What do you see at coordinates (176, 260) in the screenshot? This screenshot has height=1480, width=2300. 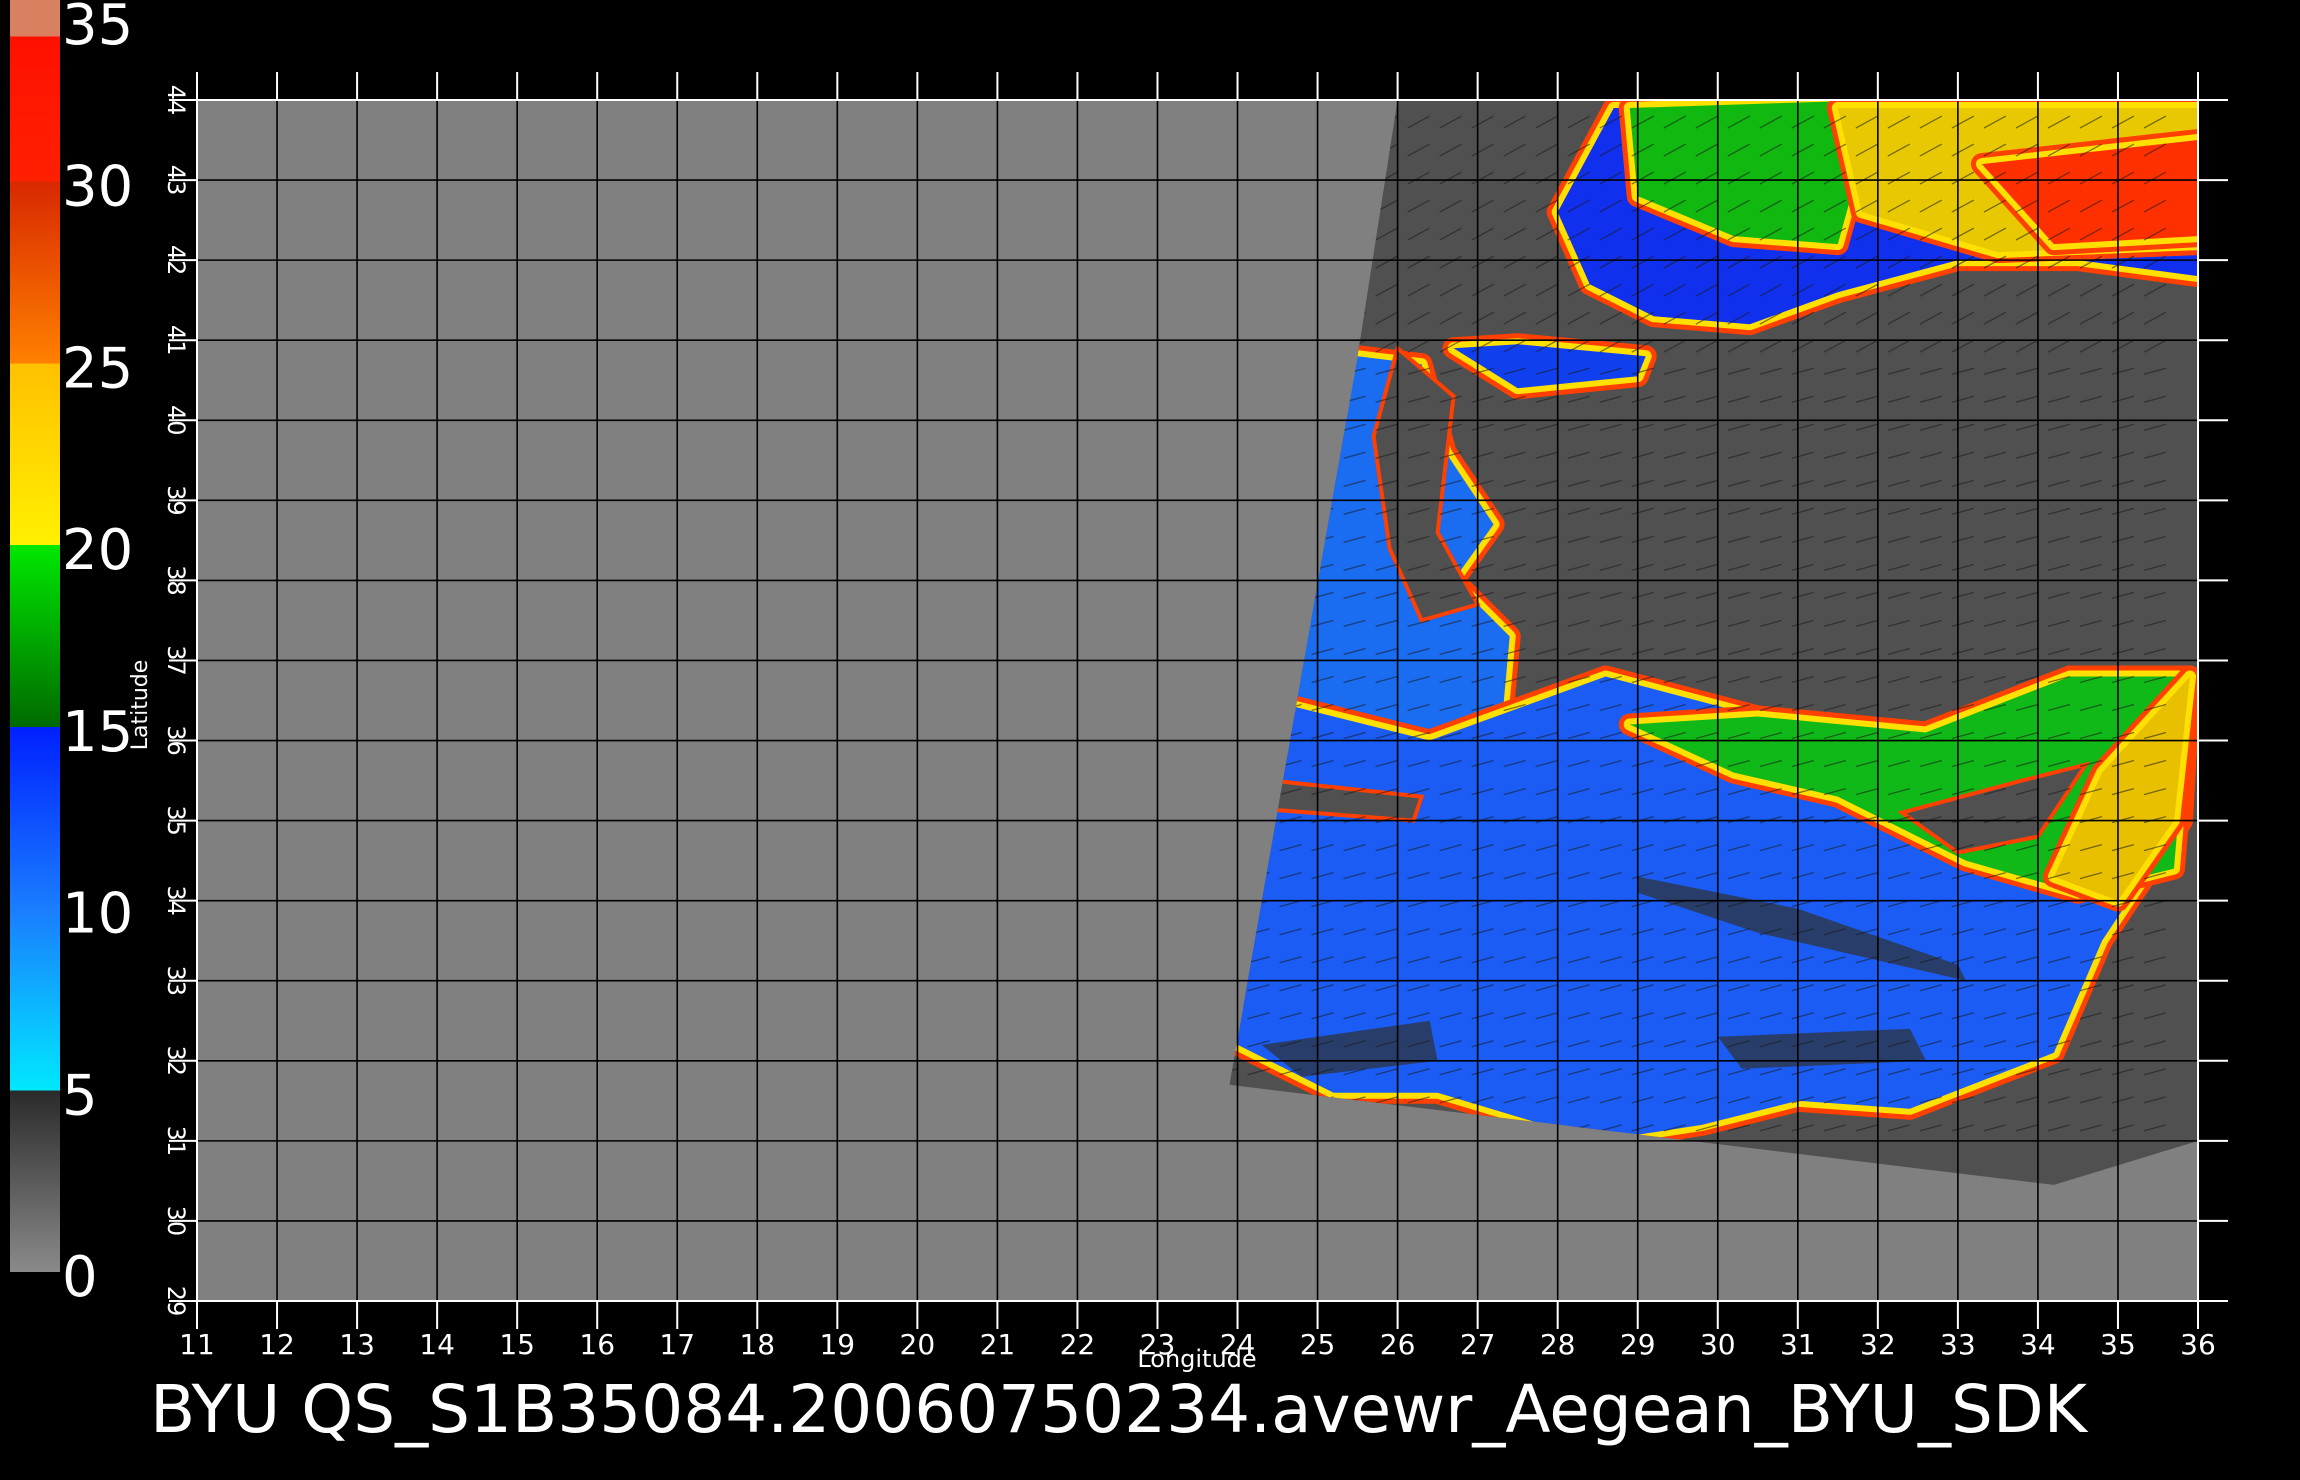 I see `latitude-tick-label: 42` at bounding box center [176, 260].